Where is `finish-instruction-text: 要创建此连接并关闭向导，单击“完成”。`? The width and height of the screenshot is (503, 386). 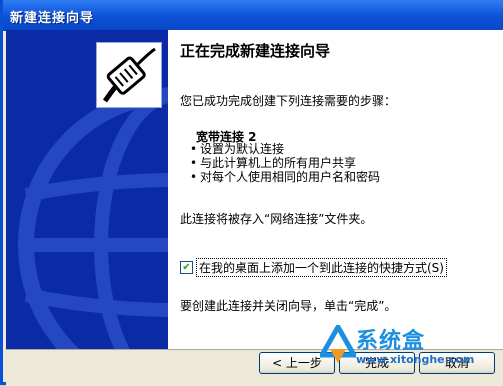
finish-instruction-text: 要创建此连接并关闭向导，单击“完成”。 is located at coordinates (288, 306).